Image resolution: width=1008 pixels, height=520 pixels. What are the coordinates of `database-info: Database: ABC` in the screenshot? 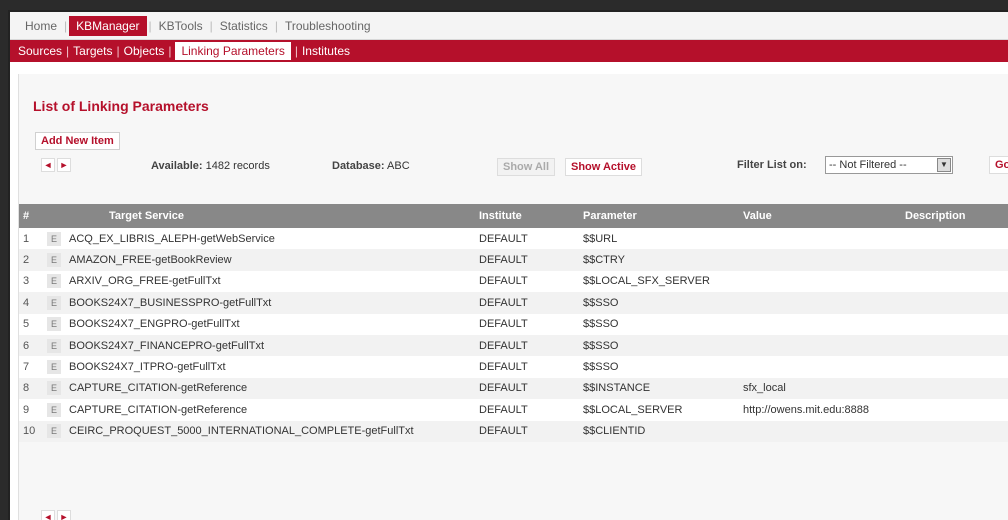 It's located at (371, 166).